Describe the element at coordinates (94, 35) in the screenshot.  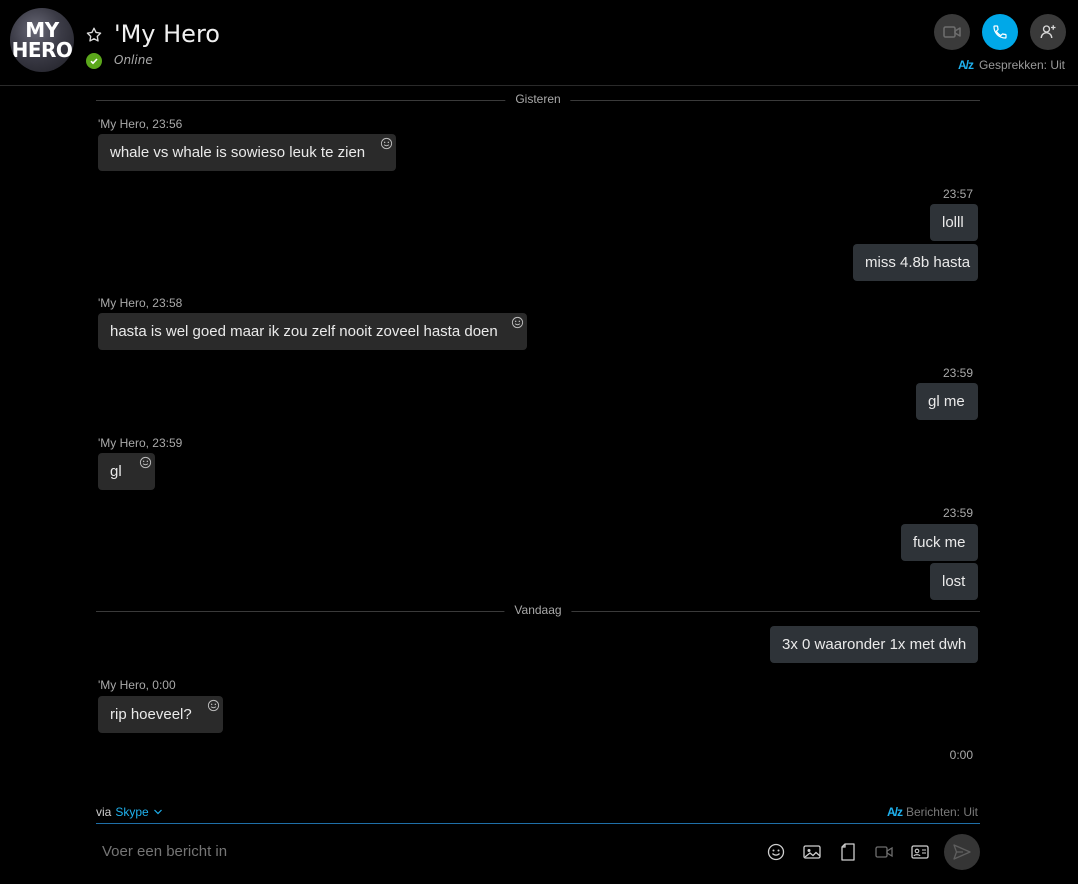
I see `star-icon` at that location.